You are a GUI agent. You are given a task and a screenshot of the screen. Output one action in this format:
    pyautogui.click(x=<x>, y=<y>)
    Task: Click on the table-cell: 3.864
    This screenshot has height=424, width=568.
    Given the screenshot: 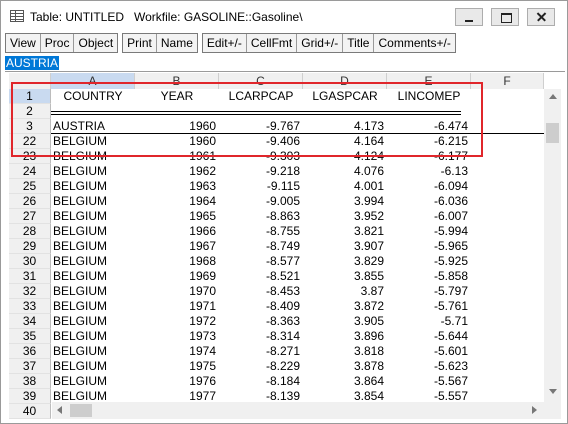 What is the action you would take?
    pyautogui.click(x=343, y=381)
    